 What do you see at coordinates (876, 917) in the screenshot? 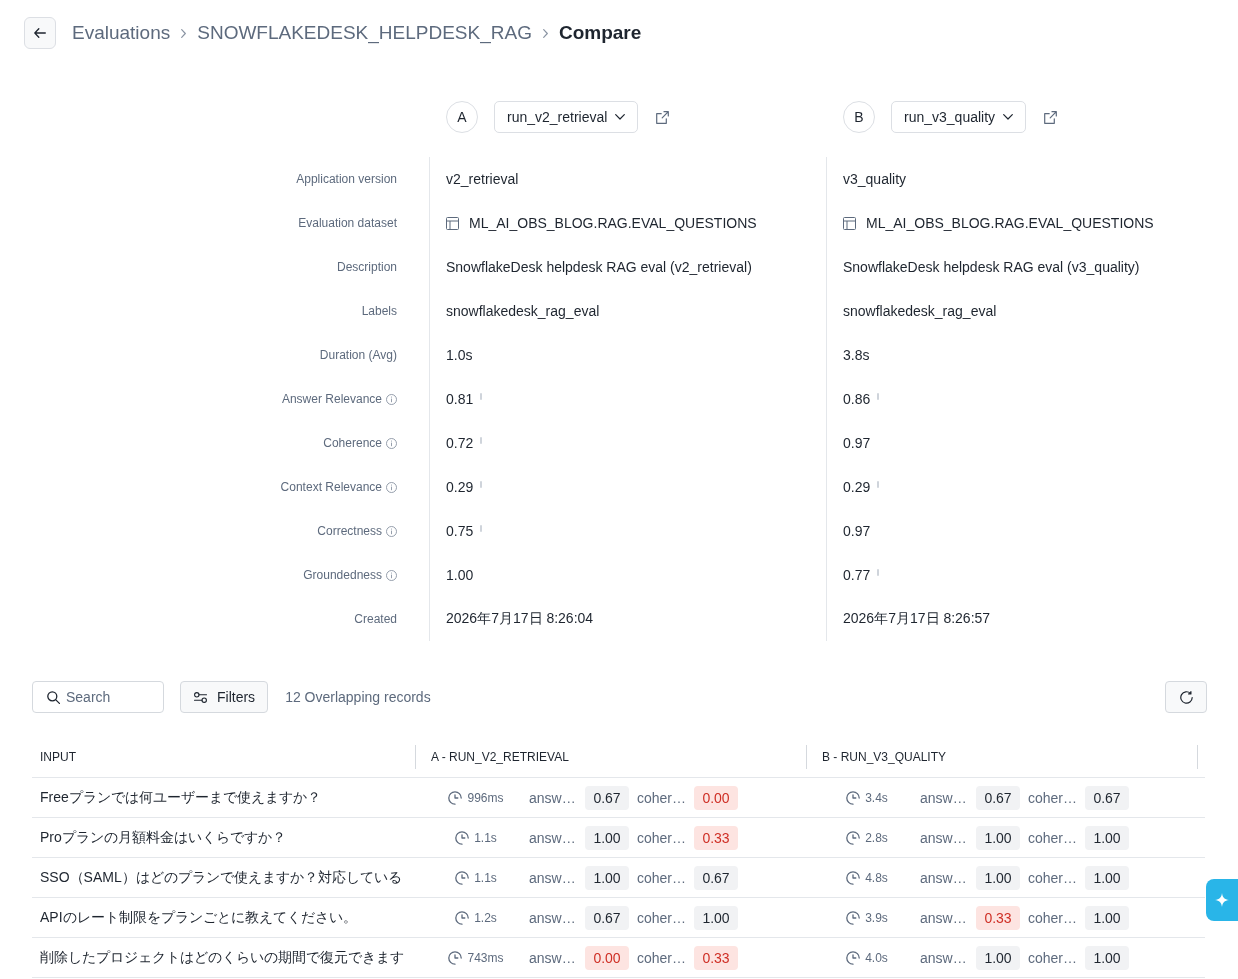
I see `duration-text: 3.9s` at bounding box center [876, 917].